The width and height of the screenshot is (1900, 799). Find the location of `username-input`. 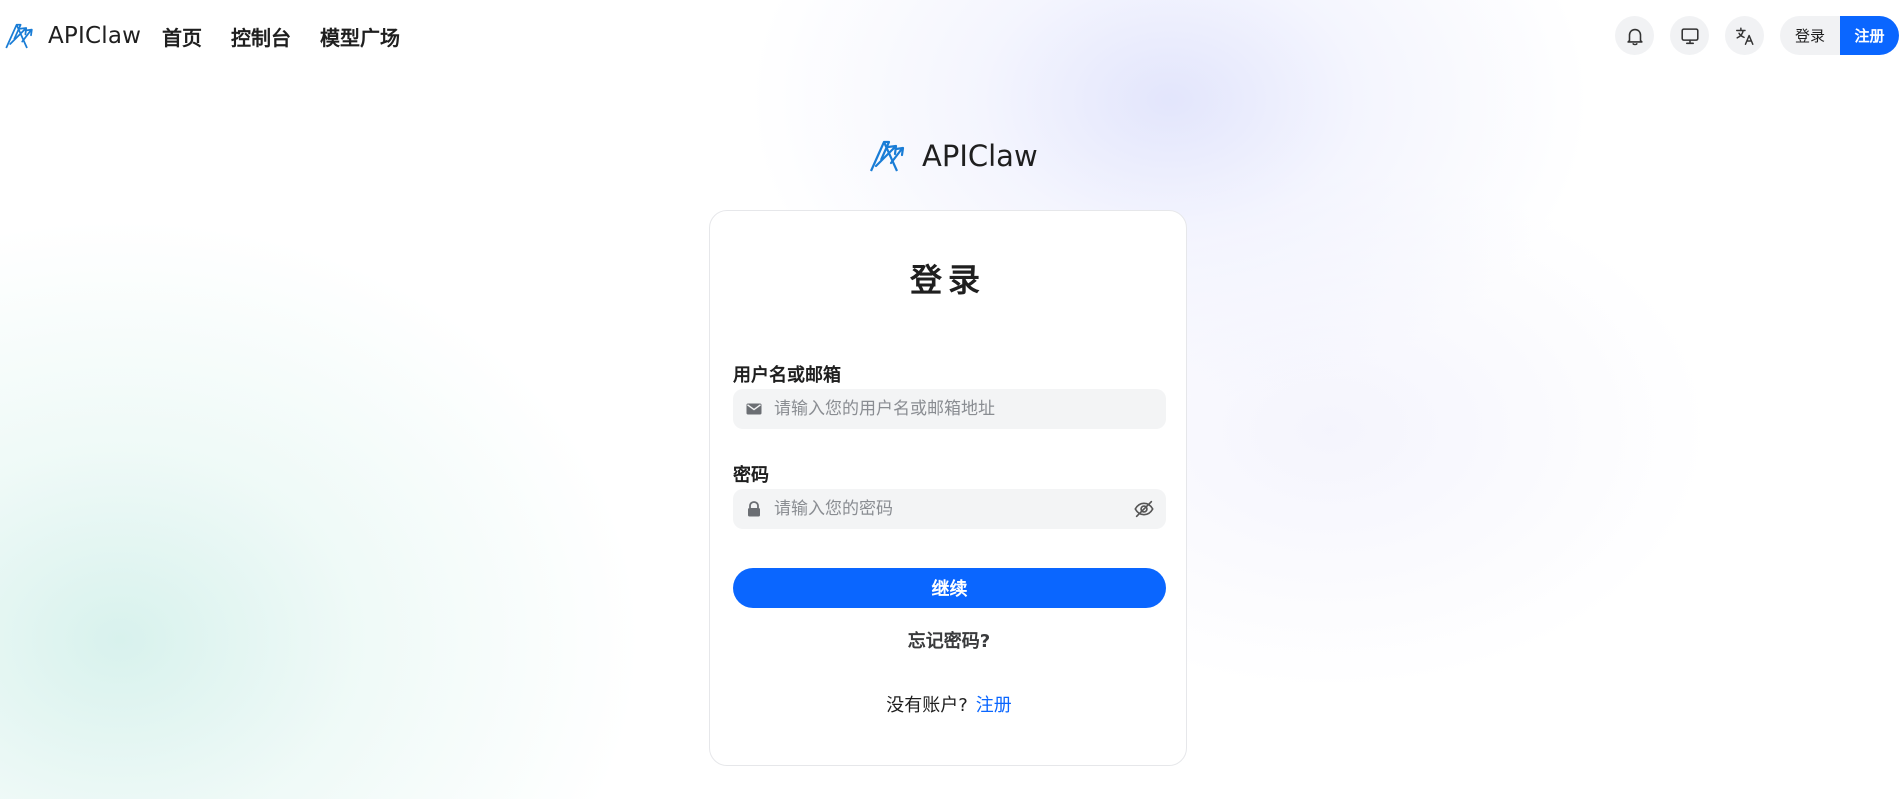

username-input is located at coordinates (970, 409).